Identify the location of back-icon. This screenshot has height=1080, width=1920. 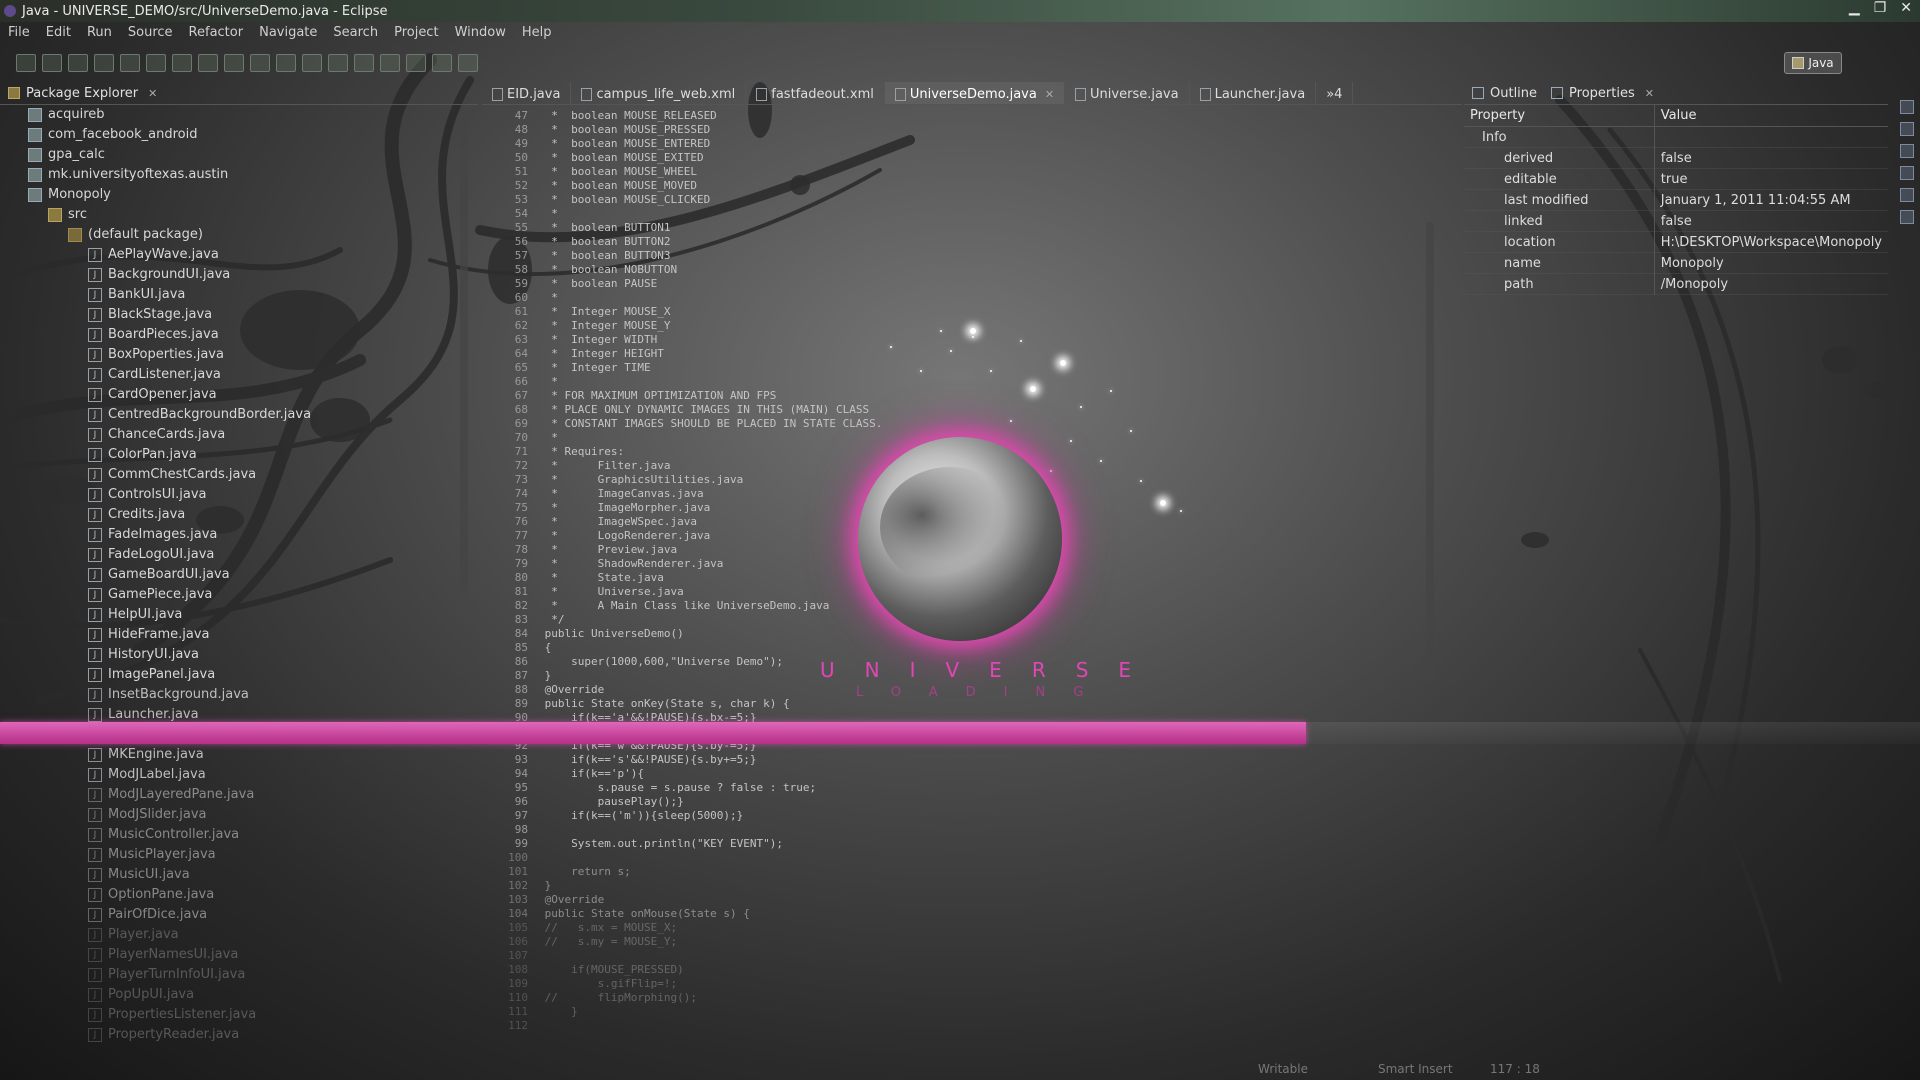
(442, 63).